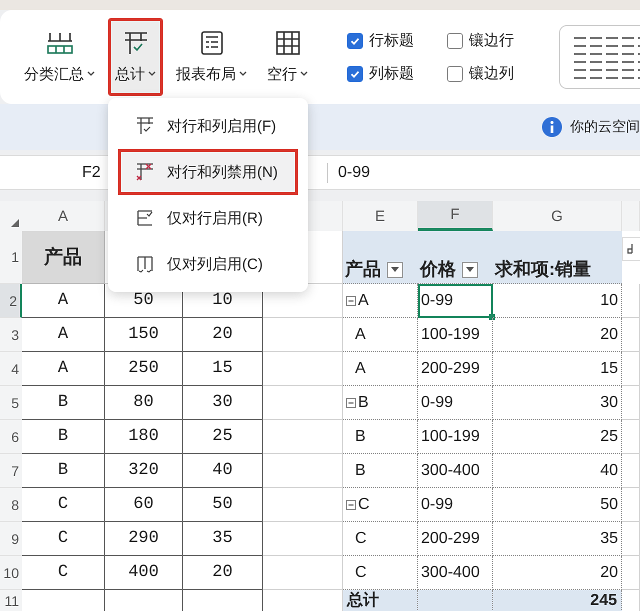 The image size is (640, 611). What do you see at coordinates (455, 437) in the screenshot?
I see `table-cell: 100-199` at bounding box center [455, 437].